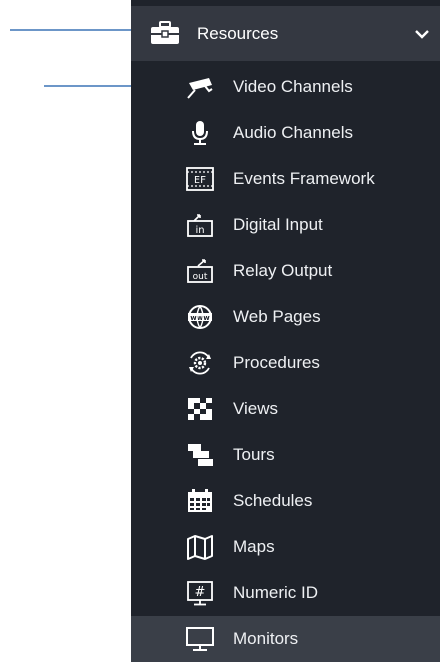 Image resolution: width=440 pixels, height=662 pixels. I want to click on sidebar-item-audio-channels: Audio Channels, so click(285, 133).